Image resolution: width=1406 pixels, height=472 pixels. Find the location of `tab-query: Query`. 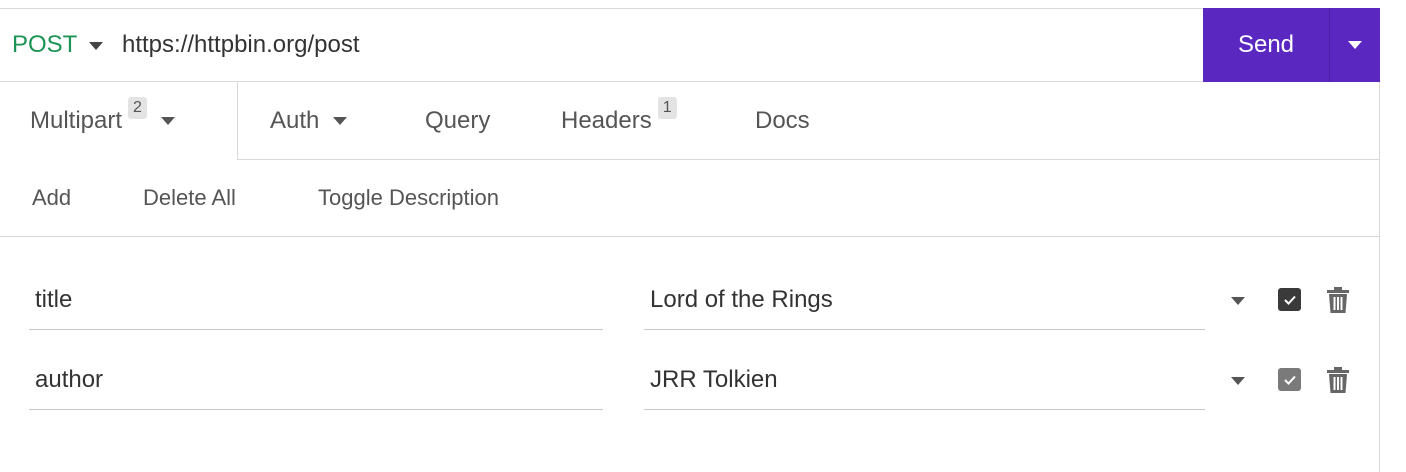

tab-query: Query is located at coordinates (457, 121).